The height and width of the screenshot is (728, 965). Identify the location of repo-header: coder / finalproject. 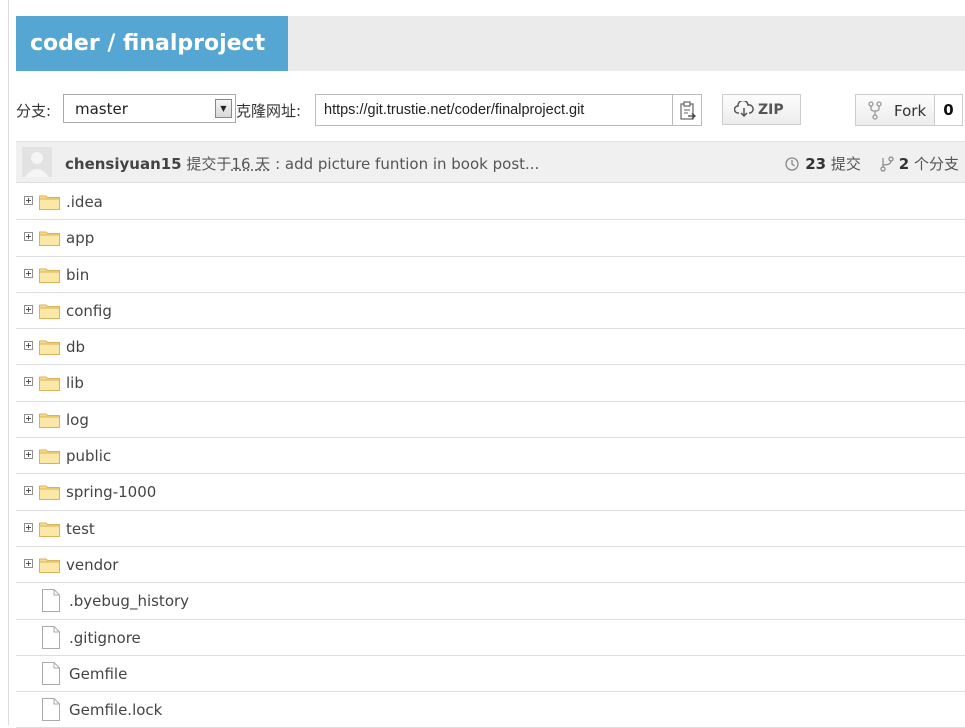
(490, 43).